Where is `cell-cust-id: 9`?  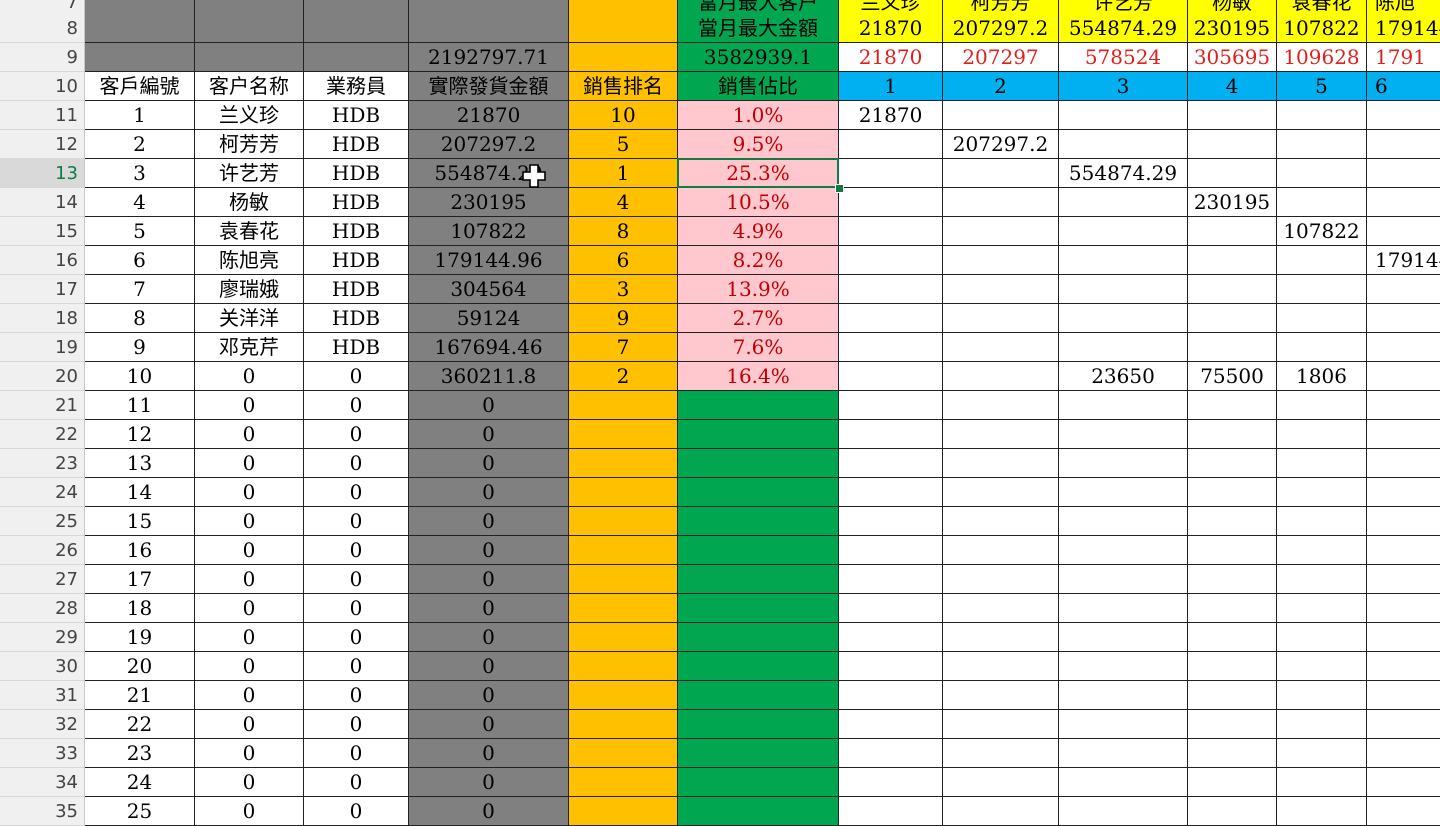 cell-cust-id: 9 is located at coordinates (140, 347).